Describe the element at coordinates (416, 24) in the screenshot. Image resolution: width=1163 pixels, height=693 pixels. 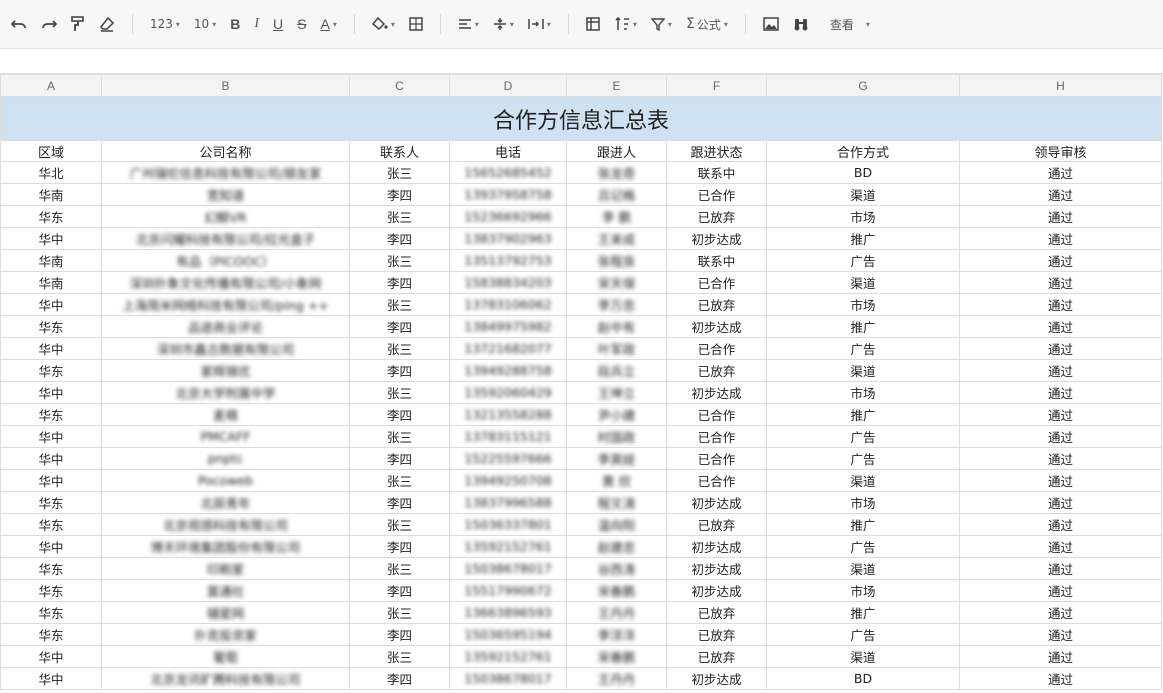
I see `borders-icon` at that location.